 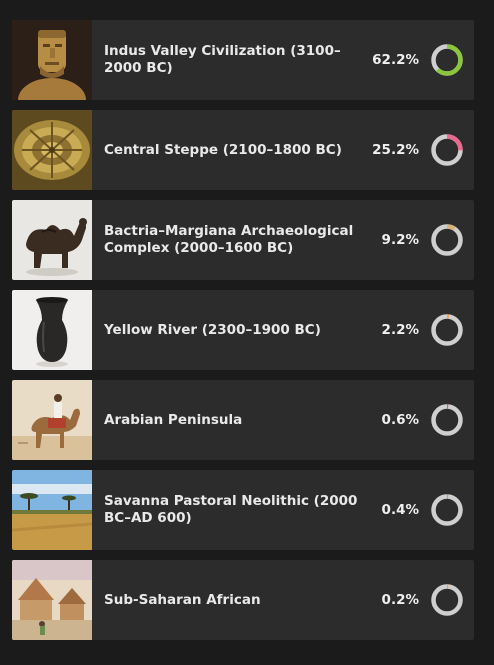 I want to click on population-percent: 2.2%, so click(x=400, y=330).